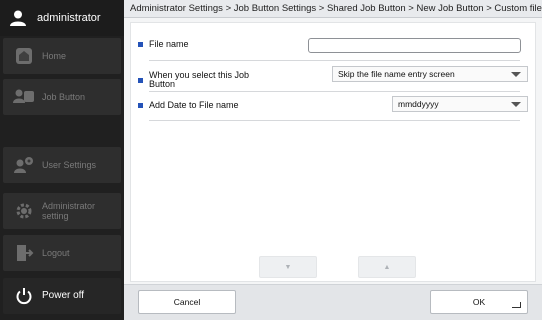 Image resolution: width=542 pixels, height=320 pixels. I want to click on cancel-label: Cancel, so click(187, 302).